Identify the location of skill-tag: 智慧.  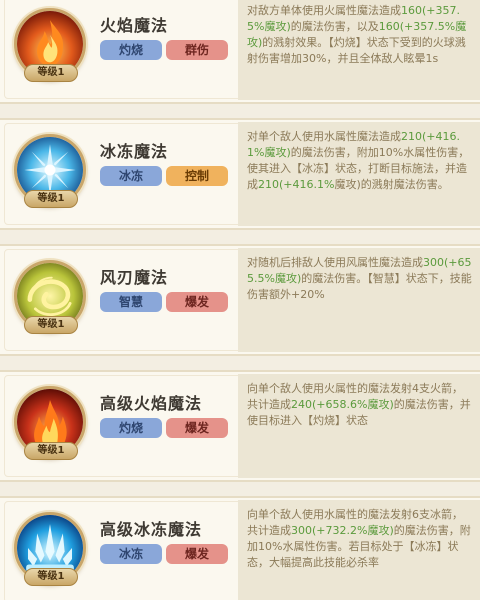
(131, 302).